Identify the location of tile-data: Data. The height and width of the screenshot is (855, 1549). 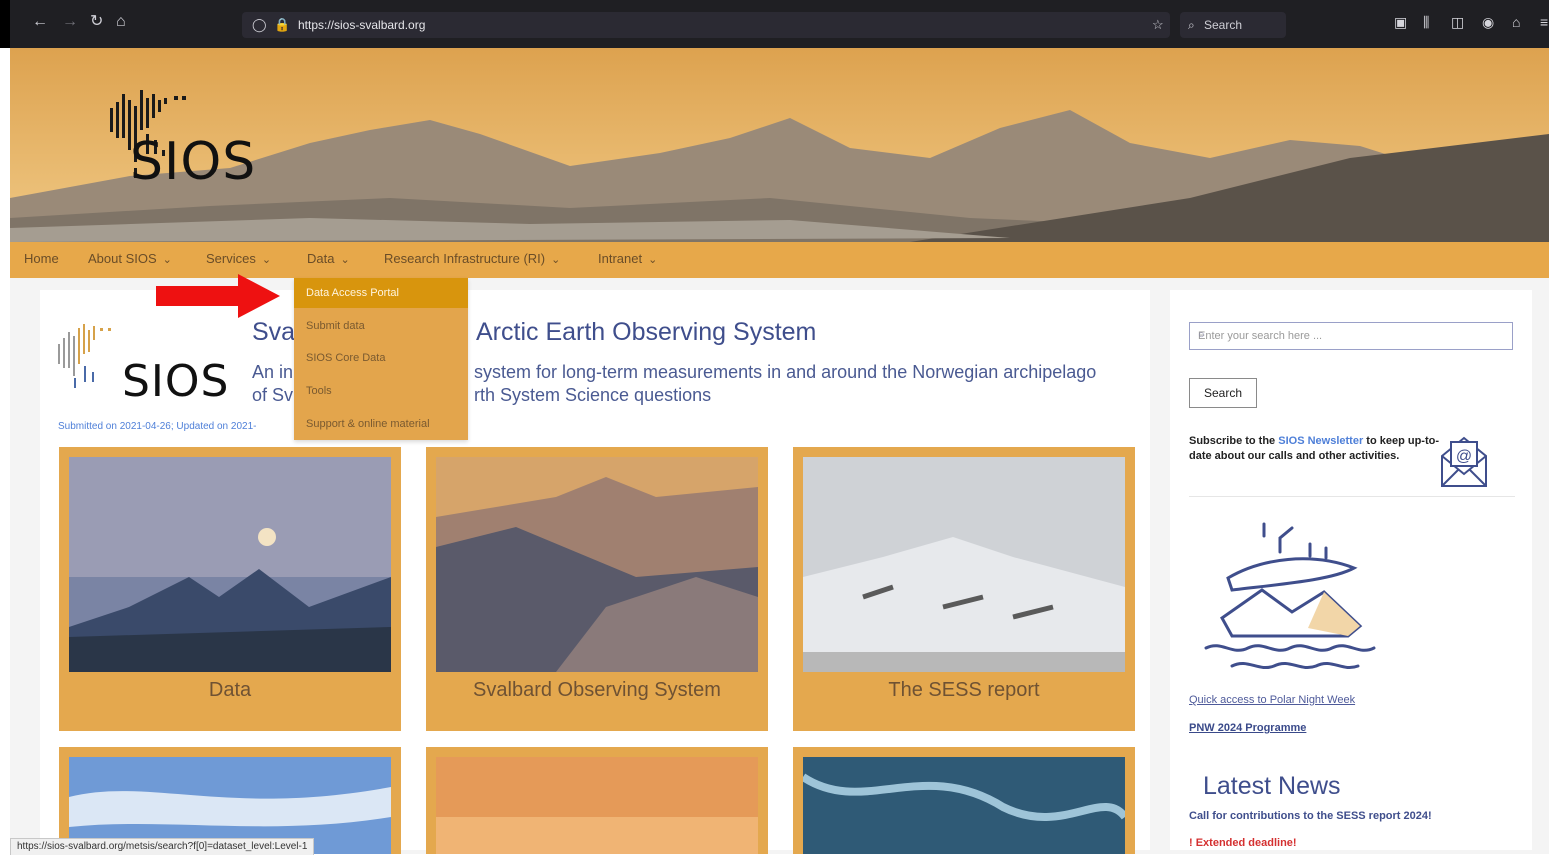
(230, 589).